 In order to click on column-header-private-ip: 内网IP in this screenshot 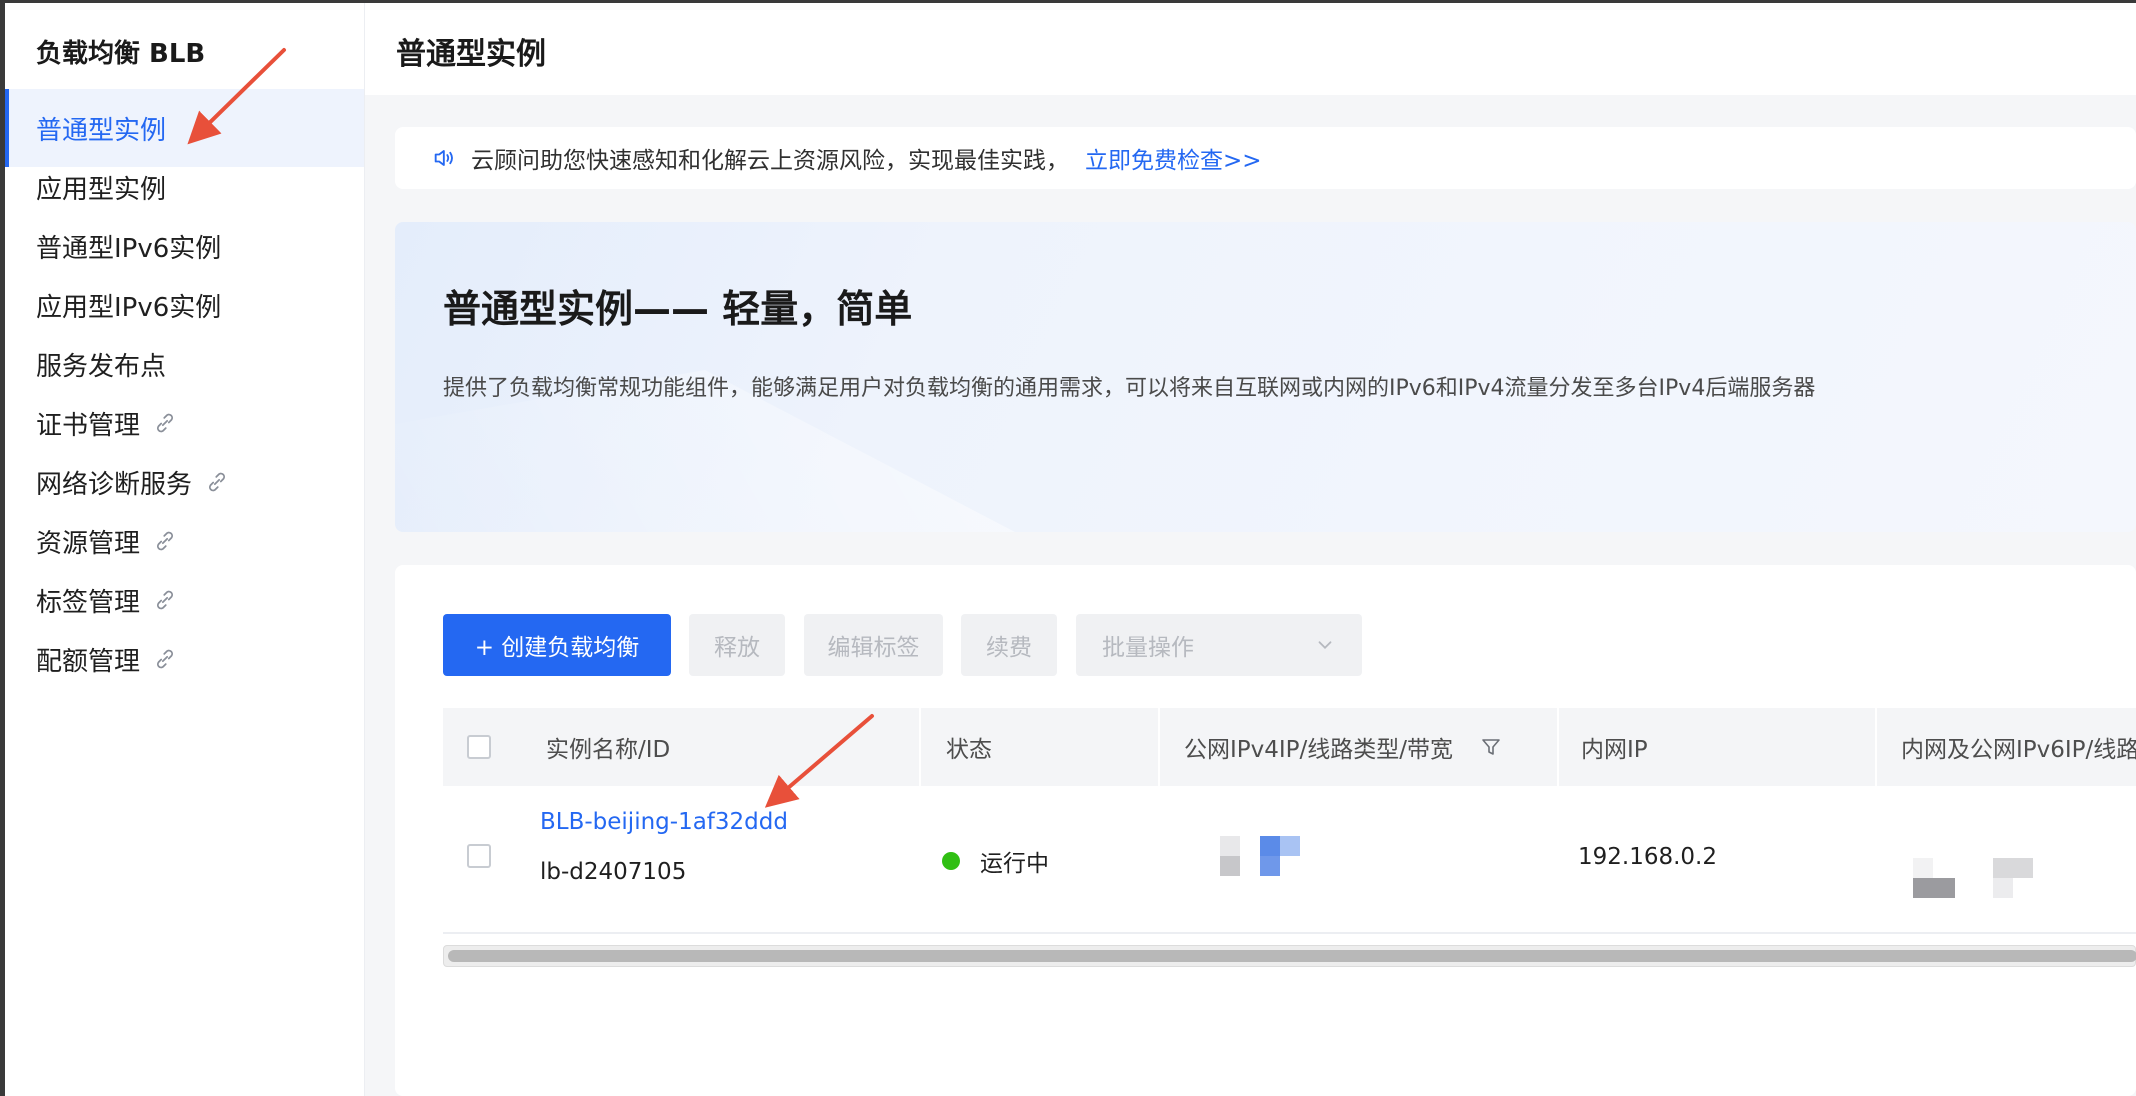, I will do `click(1614, 750)`.